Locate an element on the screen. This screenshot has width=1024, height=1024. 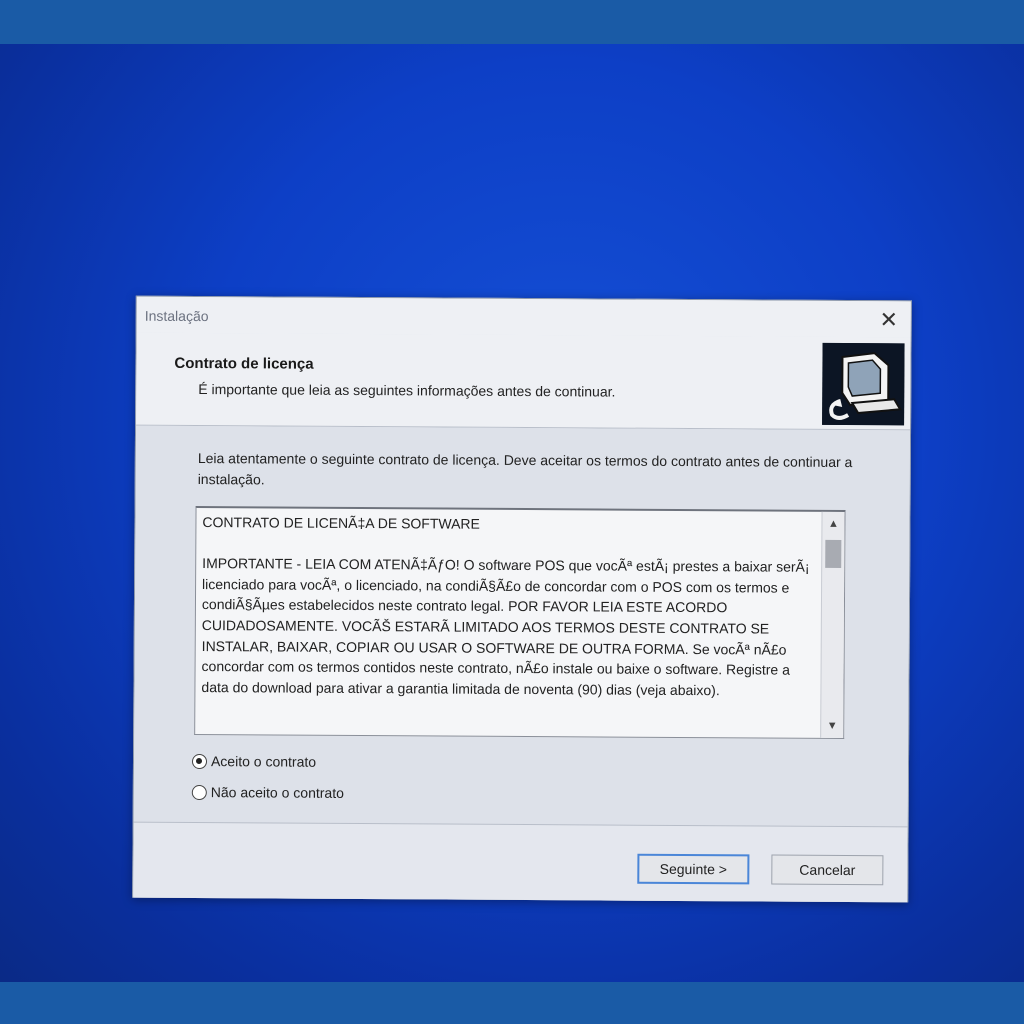
close-icon: ✕ is located at coordinates (889, 320).